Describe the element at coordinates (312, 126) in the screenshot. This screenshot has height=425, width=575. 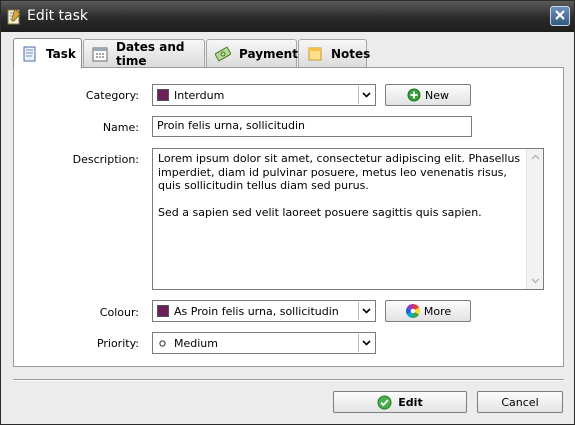
I see `name-field: Proin felis urna, sollicitudin` at that location.